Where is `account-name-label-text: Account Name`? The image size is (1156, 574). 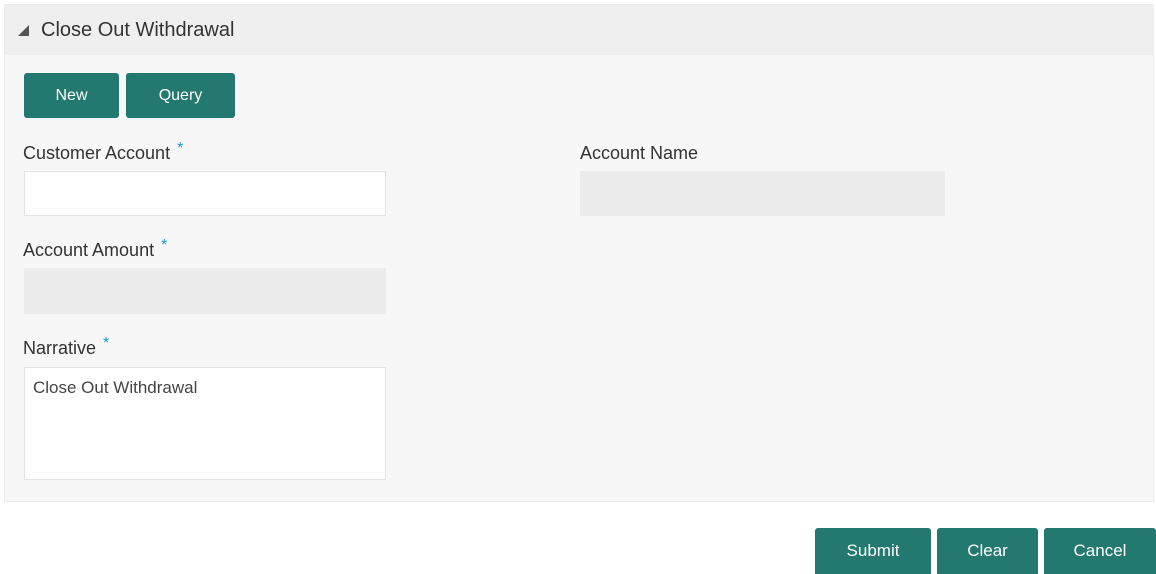 account-name-label-text: Account Name is located at coordinates (639, 153).